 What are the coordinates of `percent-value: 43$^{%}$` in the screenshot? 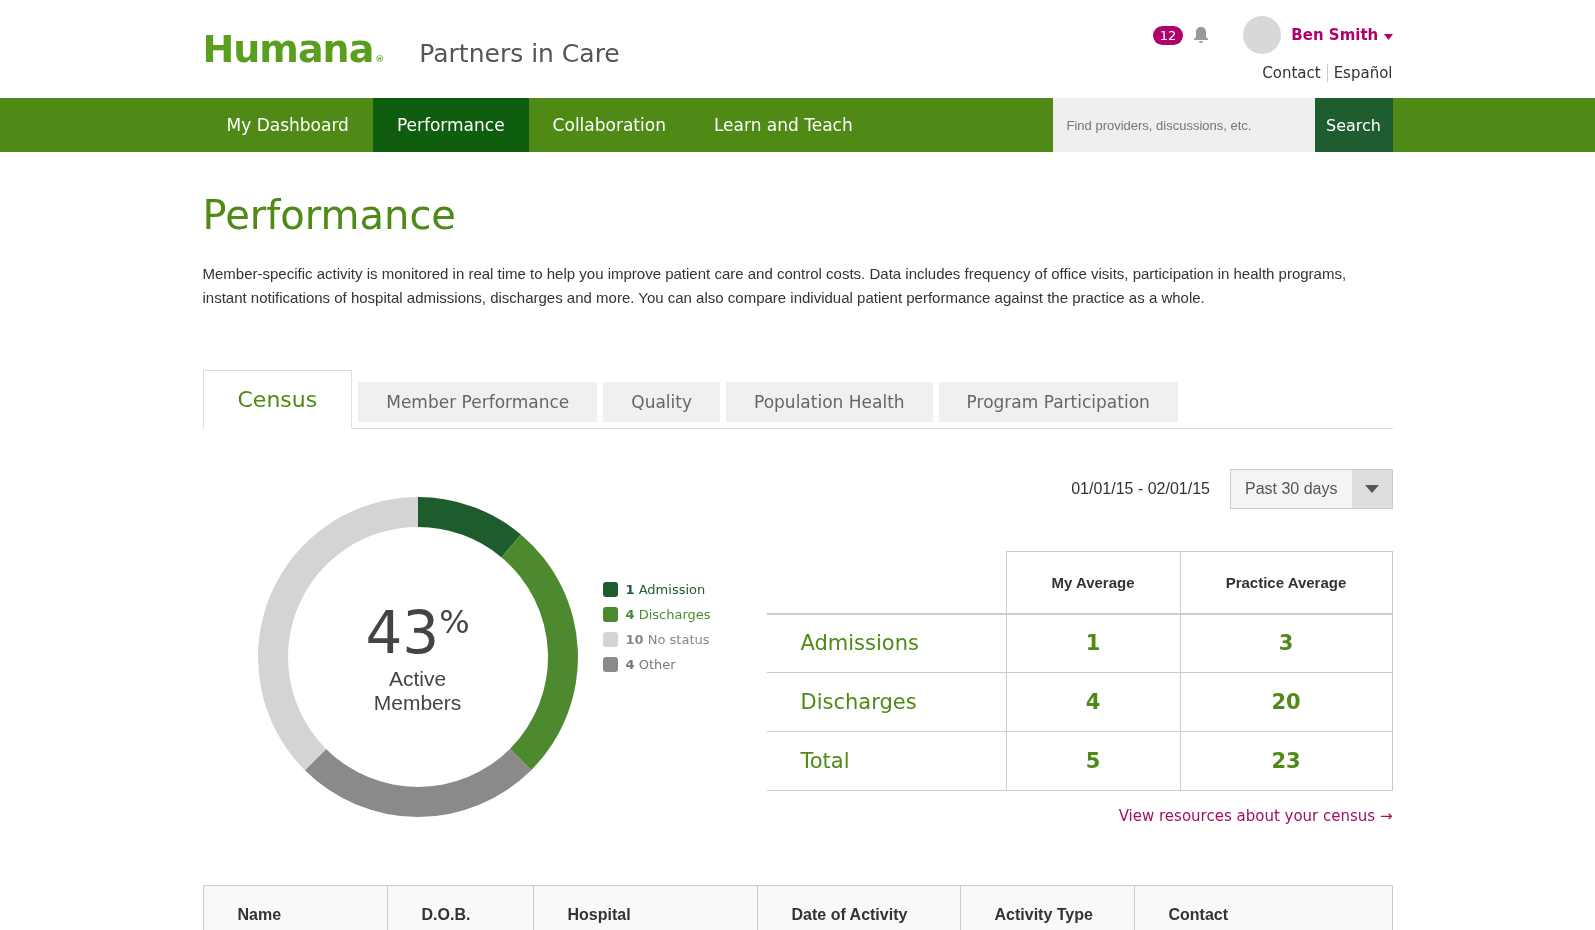 It's located at (417, 633).